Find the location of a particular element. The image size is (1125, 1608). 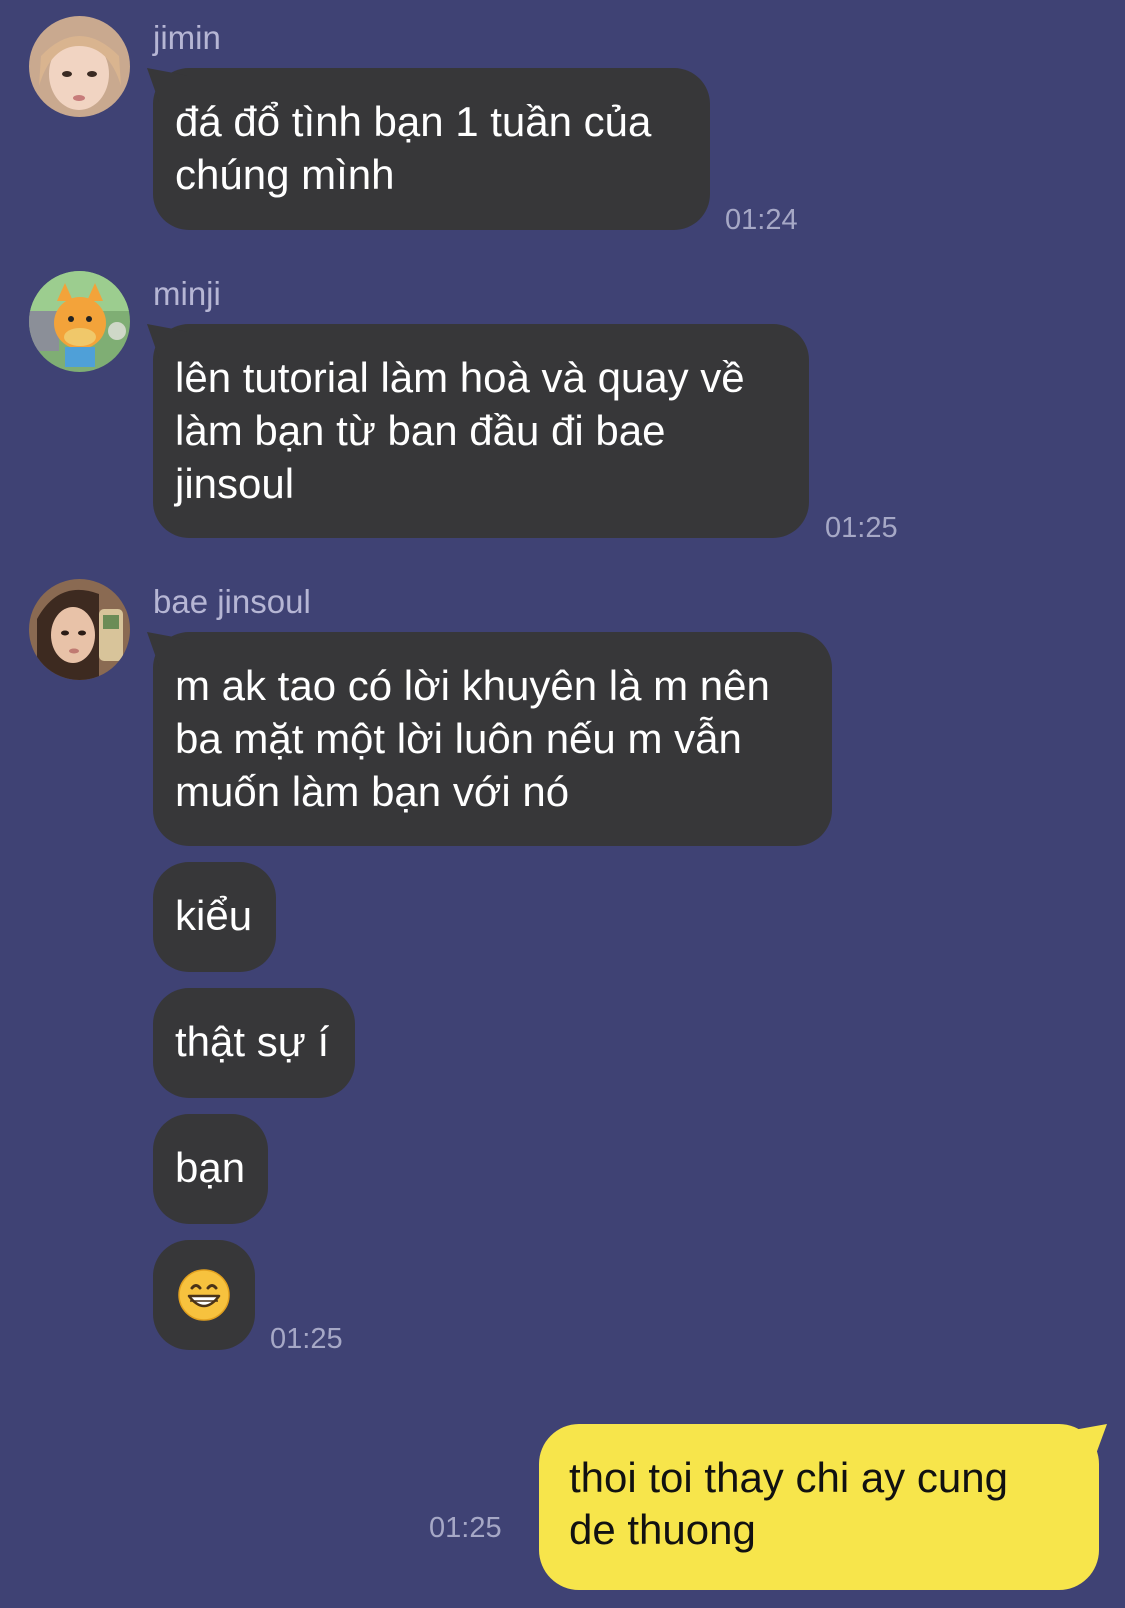

message-text-line: thật sự í is located at coordinates (252, 1041).